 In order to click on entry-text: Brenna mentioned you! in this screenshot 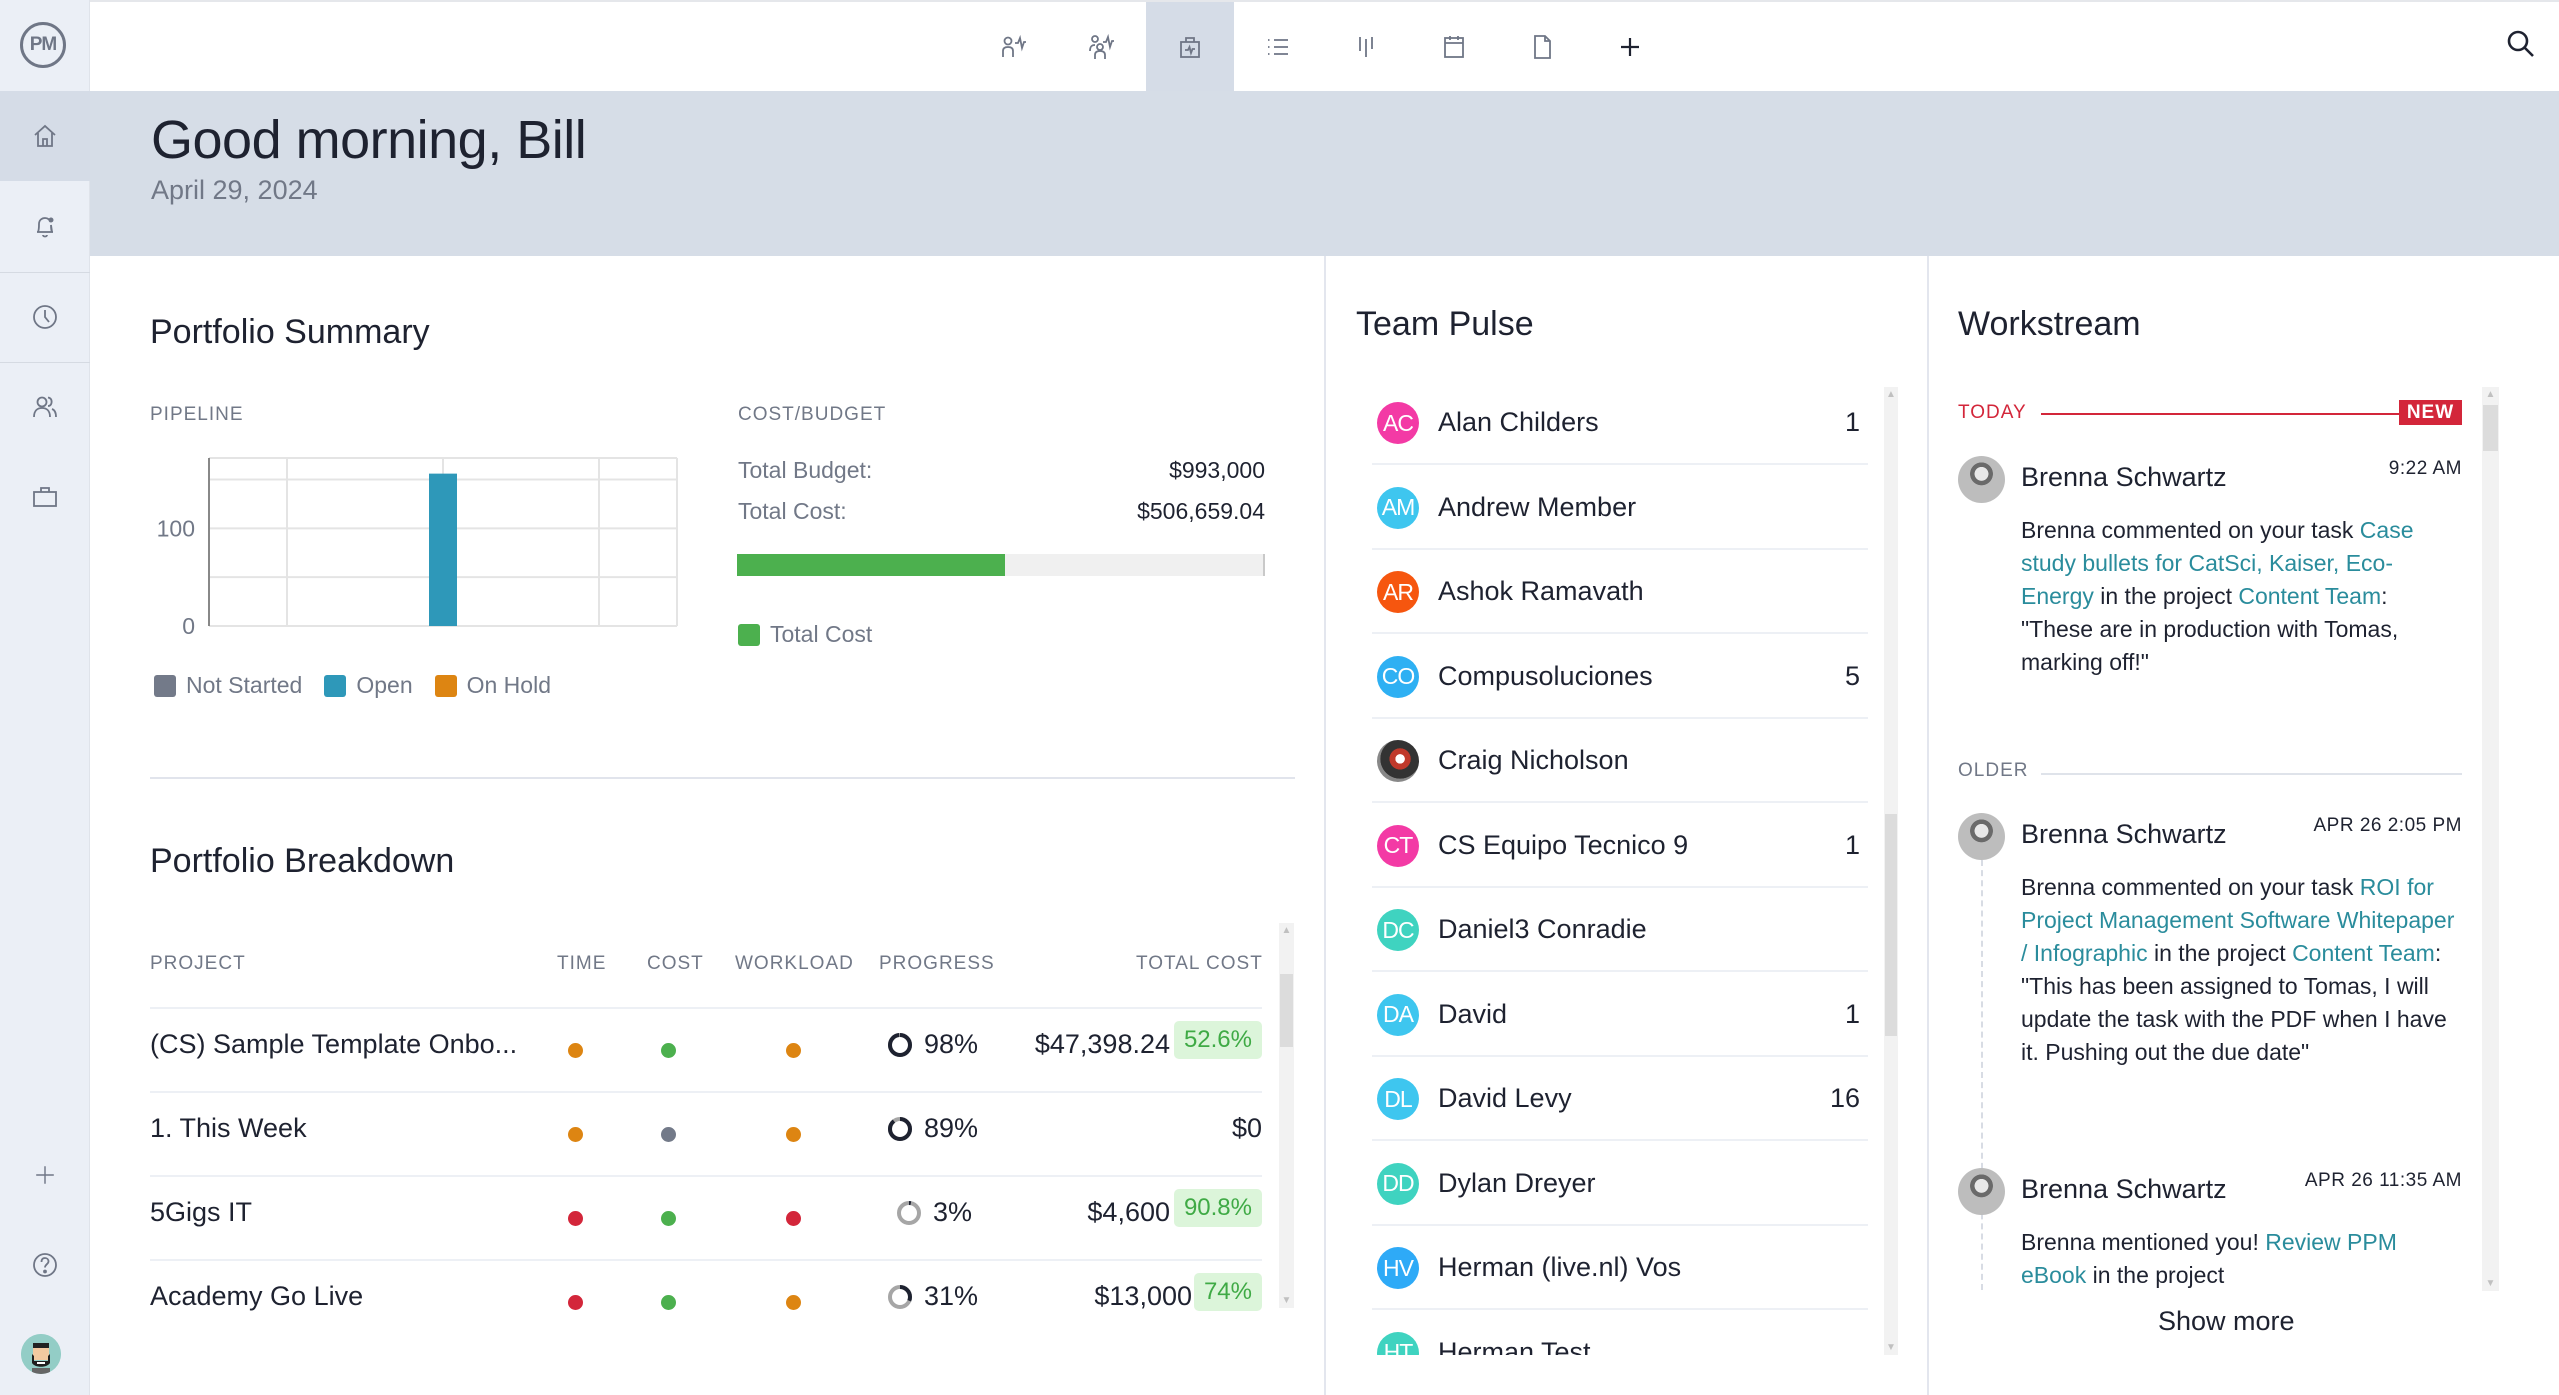, I will do `click(2143, 1242)`.